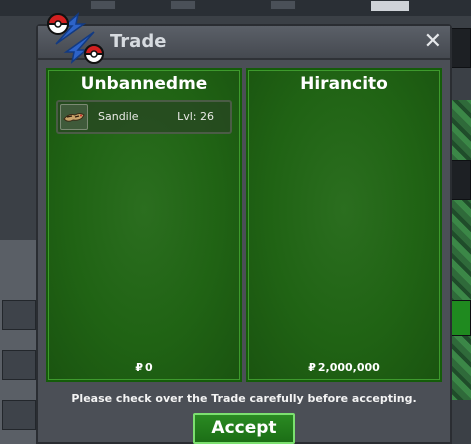 The height and width of the screenshot is (444, 471). I want to click on money-amount: 0, so click(149, 367).